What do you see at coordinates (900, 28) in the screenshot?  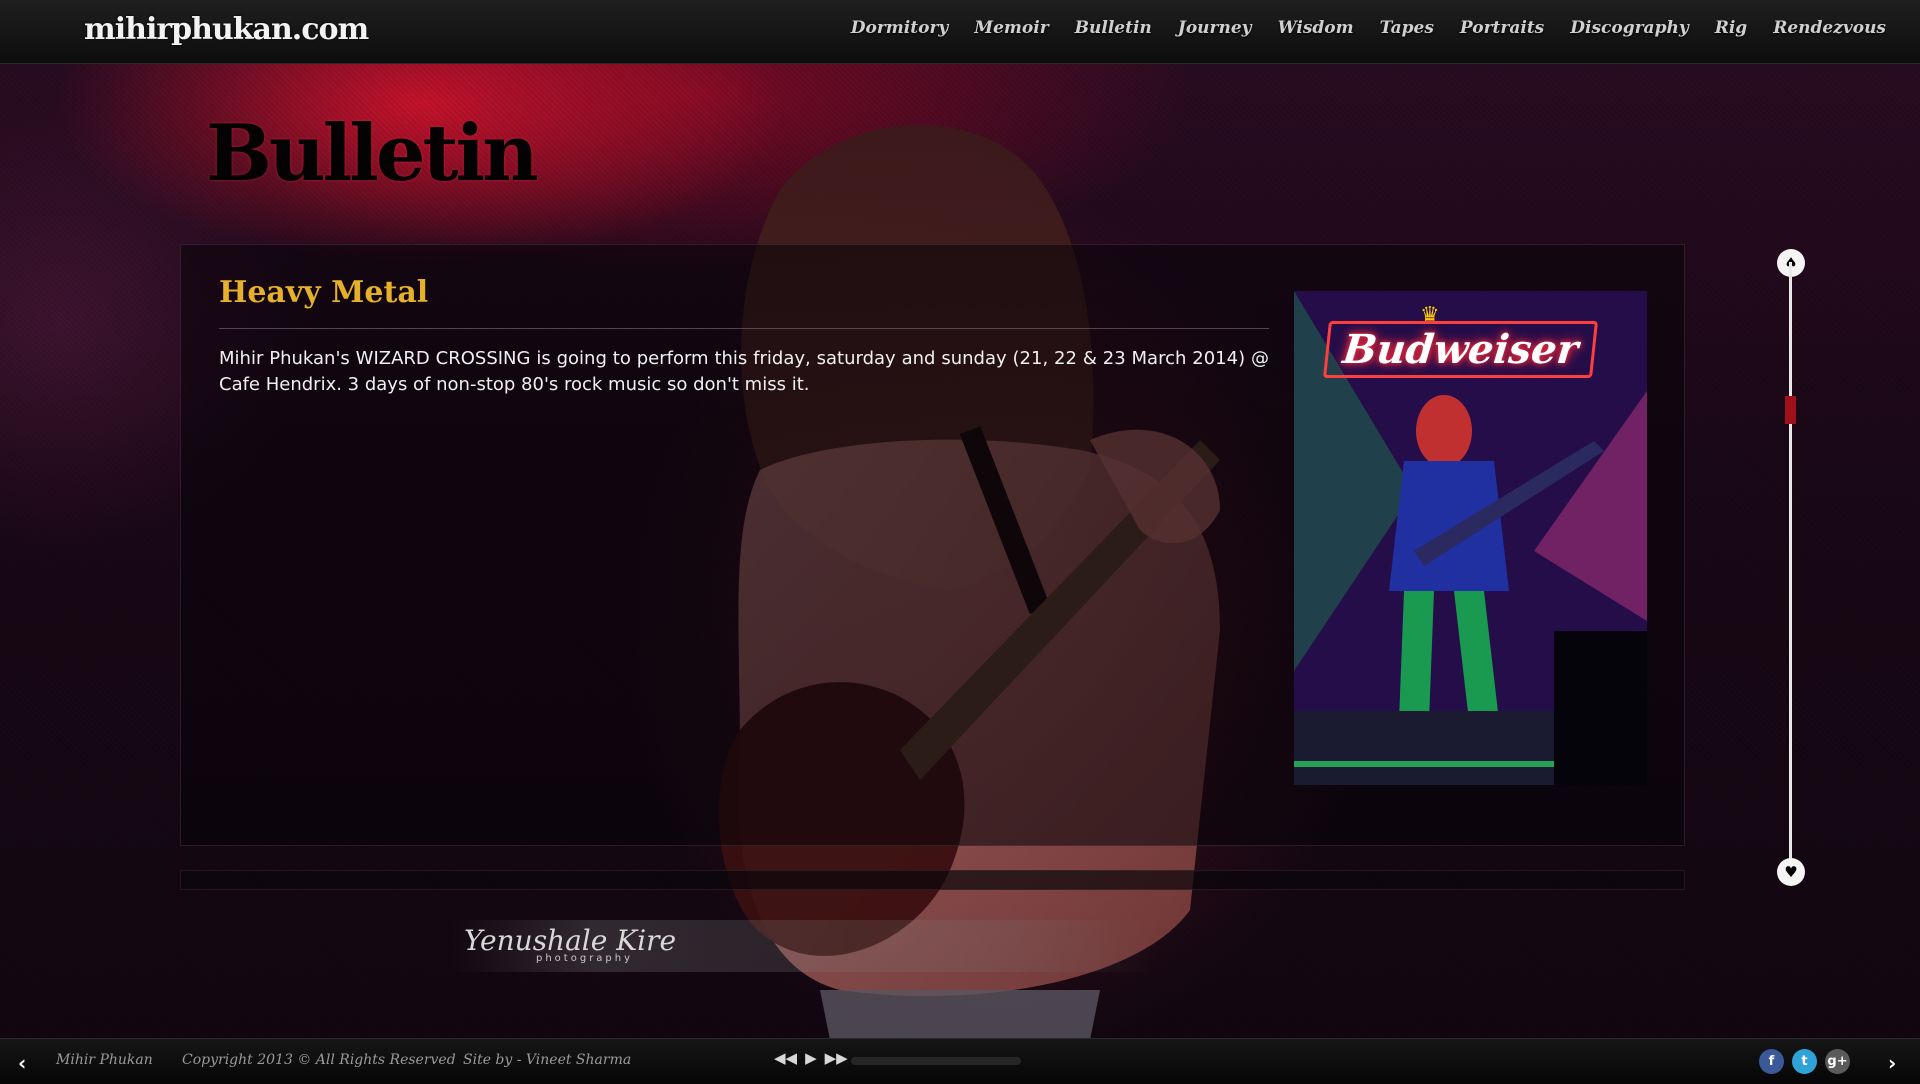 I see `nav-dormitory: Dormitory` at bounding box center [900, 28].